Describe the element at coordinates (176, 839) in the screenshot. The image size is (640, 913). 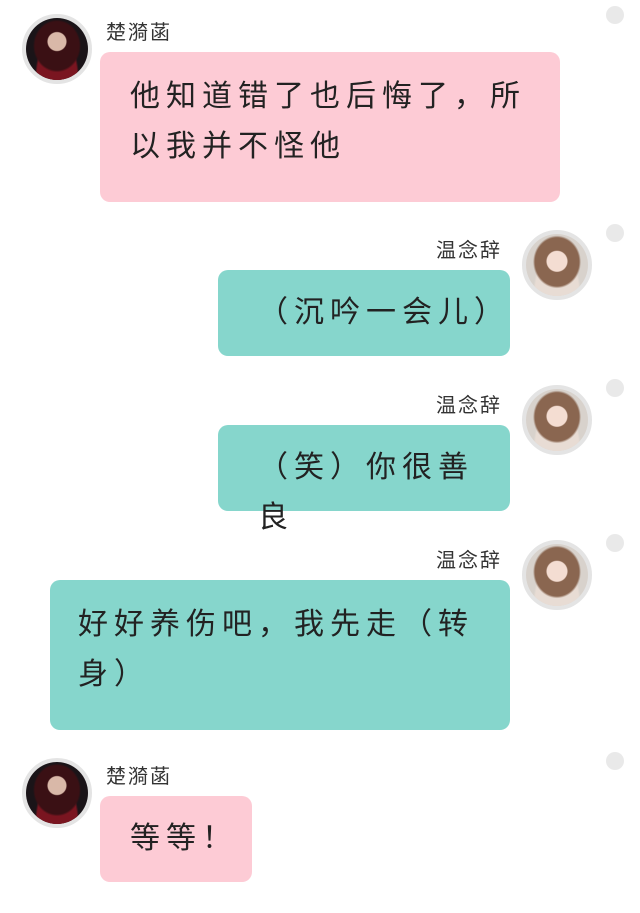
I see `message-bubble: 等等！` at that location.